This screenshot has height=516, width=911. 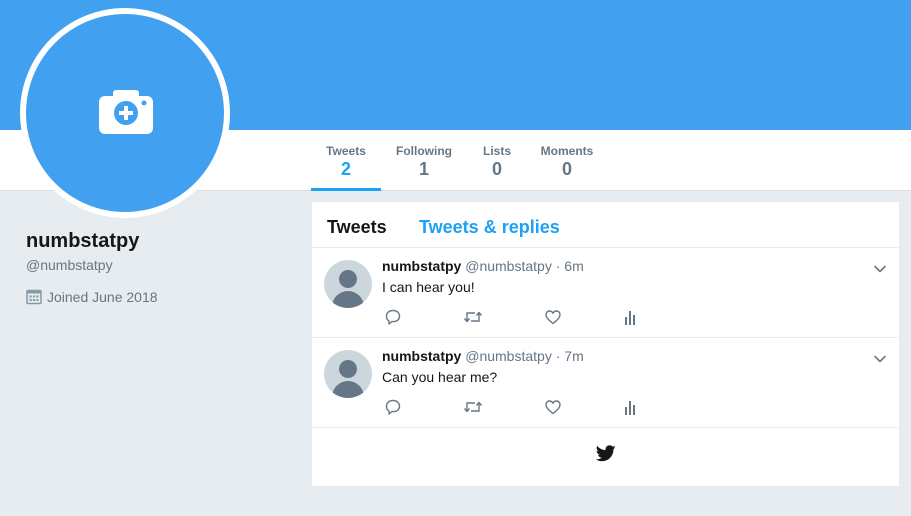 I want to click on profile-handle: @numbstatpy, so click(x=69, y=265).